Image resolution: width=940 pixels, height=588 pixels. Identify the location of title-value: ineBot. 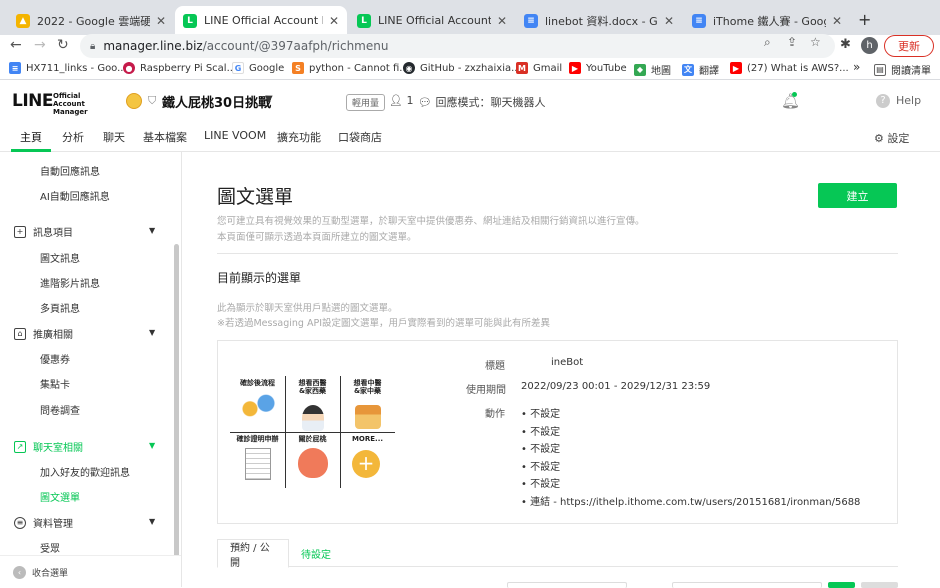
(567, 362).